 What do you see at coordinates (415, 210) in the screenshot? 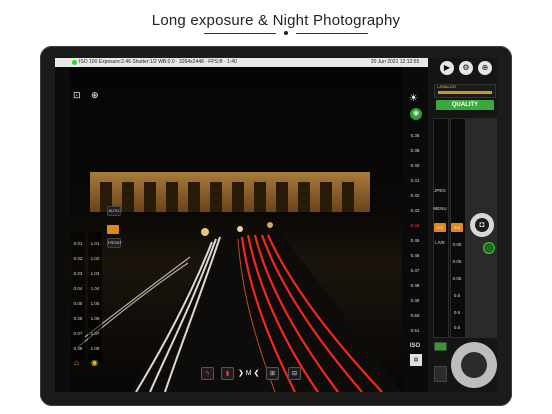
I see `iso-value: 0.43` at bounding box center [415, 210].